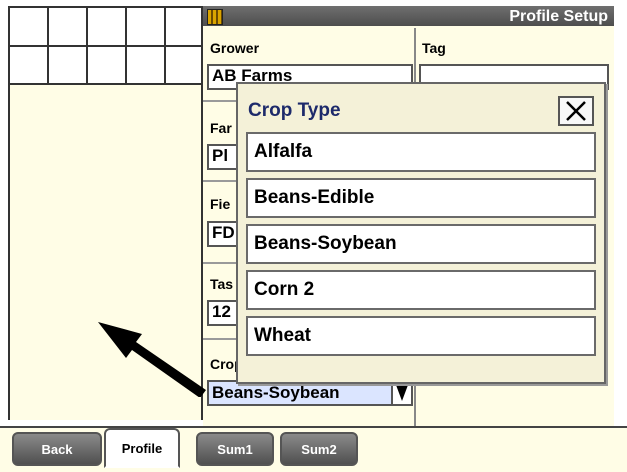 This screenshot has width=627, height=472. What do you see at coordinates (152, 359) in the screenshot?
I see `pointer-arrow` at bounding box center [152, 359].